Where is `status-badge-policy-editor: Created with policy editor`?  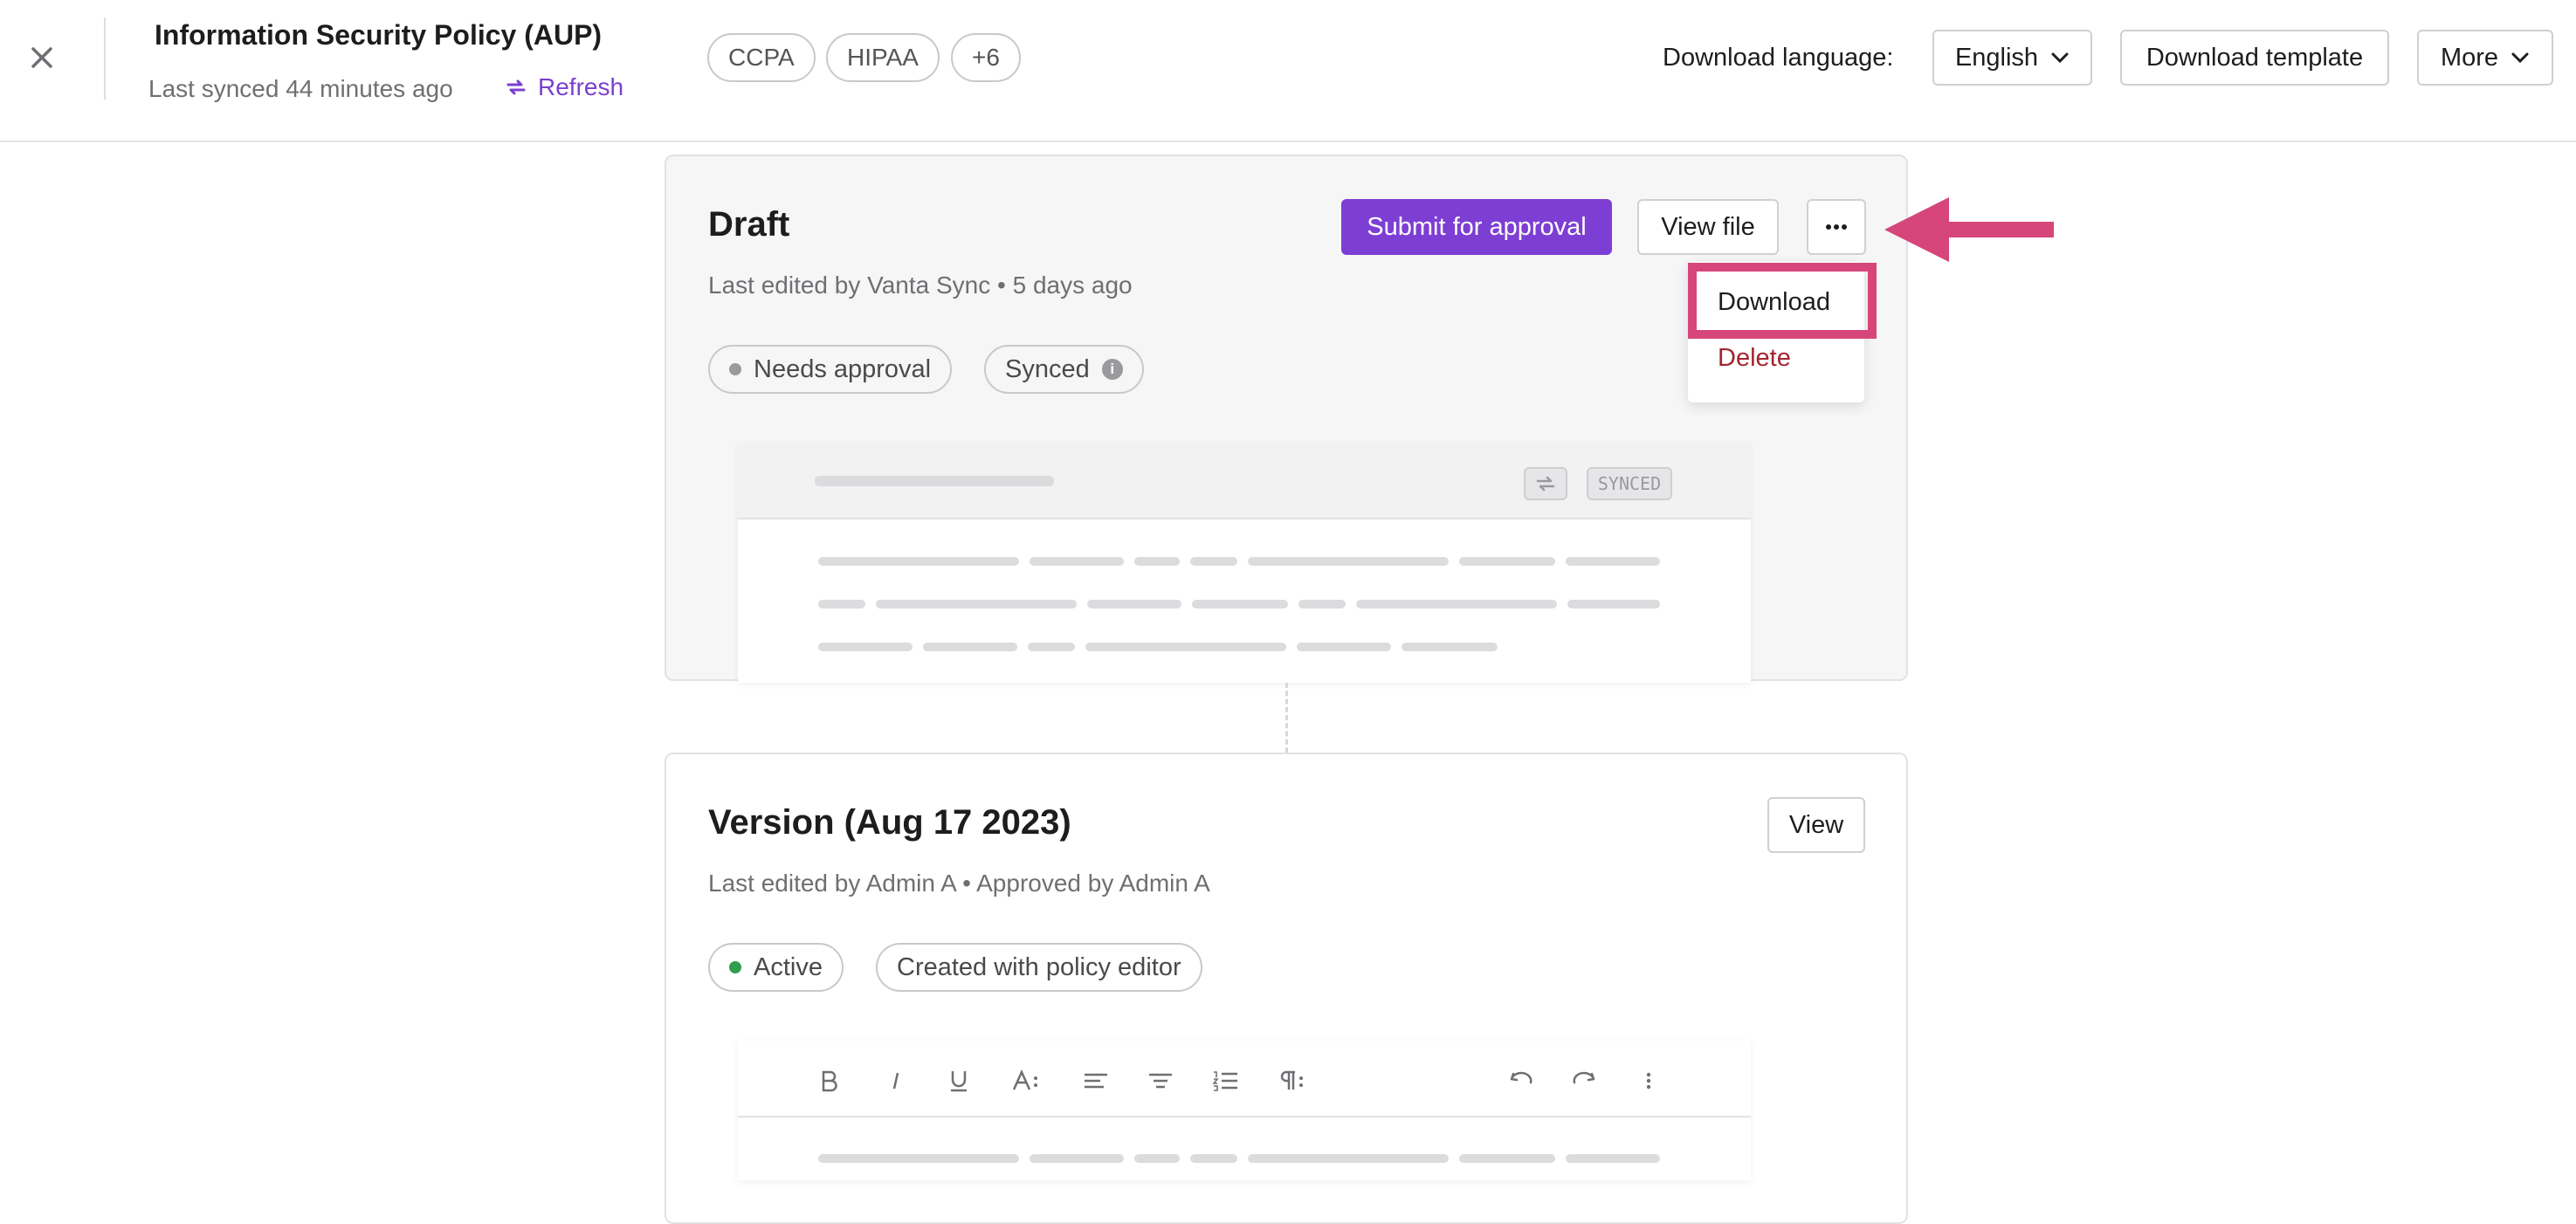 status-badge-policy-editor: Created with policy editor is located at coordinates (1039, 967).